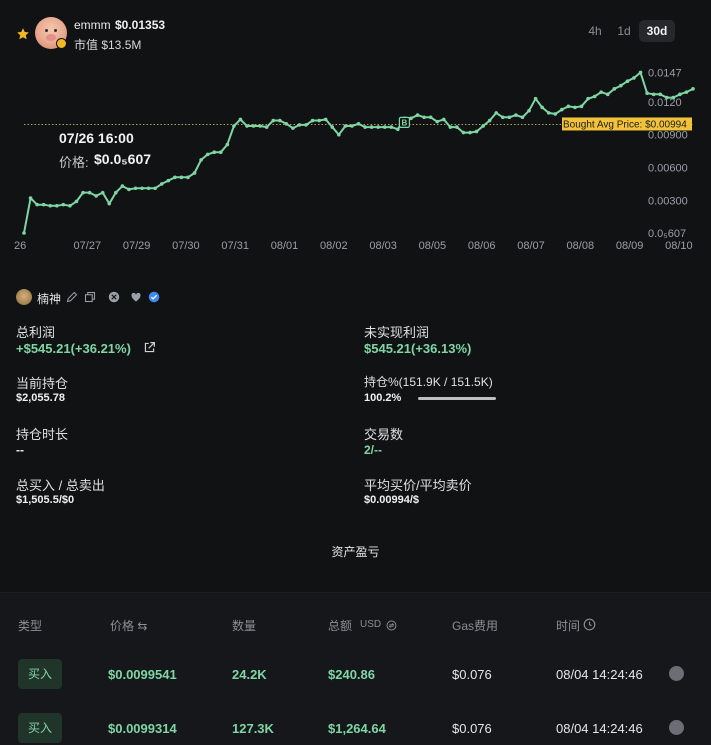 Image resolution: width=711 pixels, height=745 pixels. I want to click on x-tick-label: 26, so click(20, 246).